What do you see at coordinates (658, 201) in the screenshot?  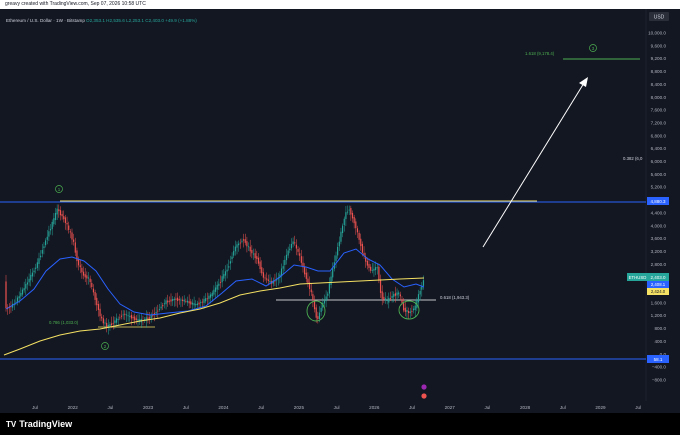 I see `top-line-badge-text: 4,880.3` at bounding box center [658, 201].